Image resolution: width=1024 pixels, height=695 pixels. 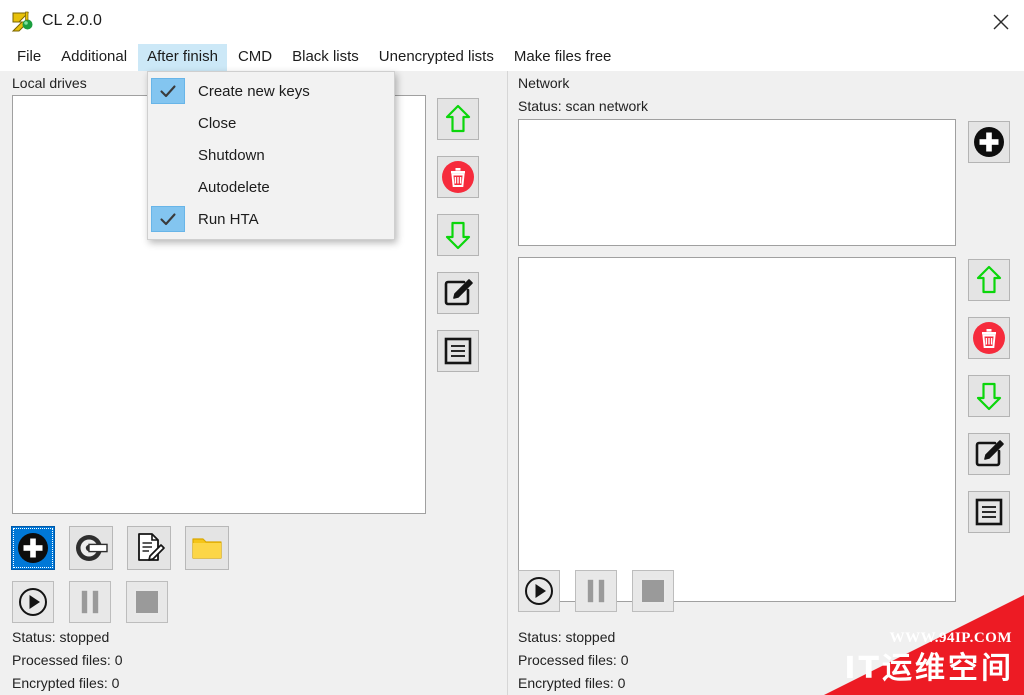 I want to click on panel-divider, so click(x=507, y=383).